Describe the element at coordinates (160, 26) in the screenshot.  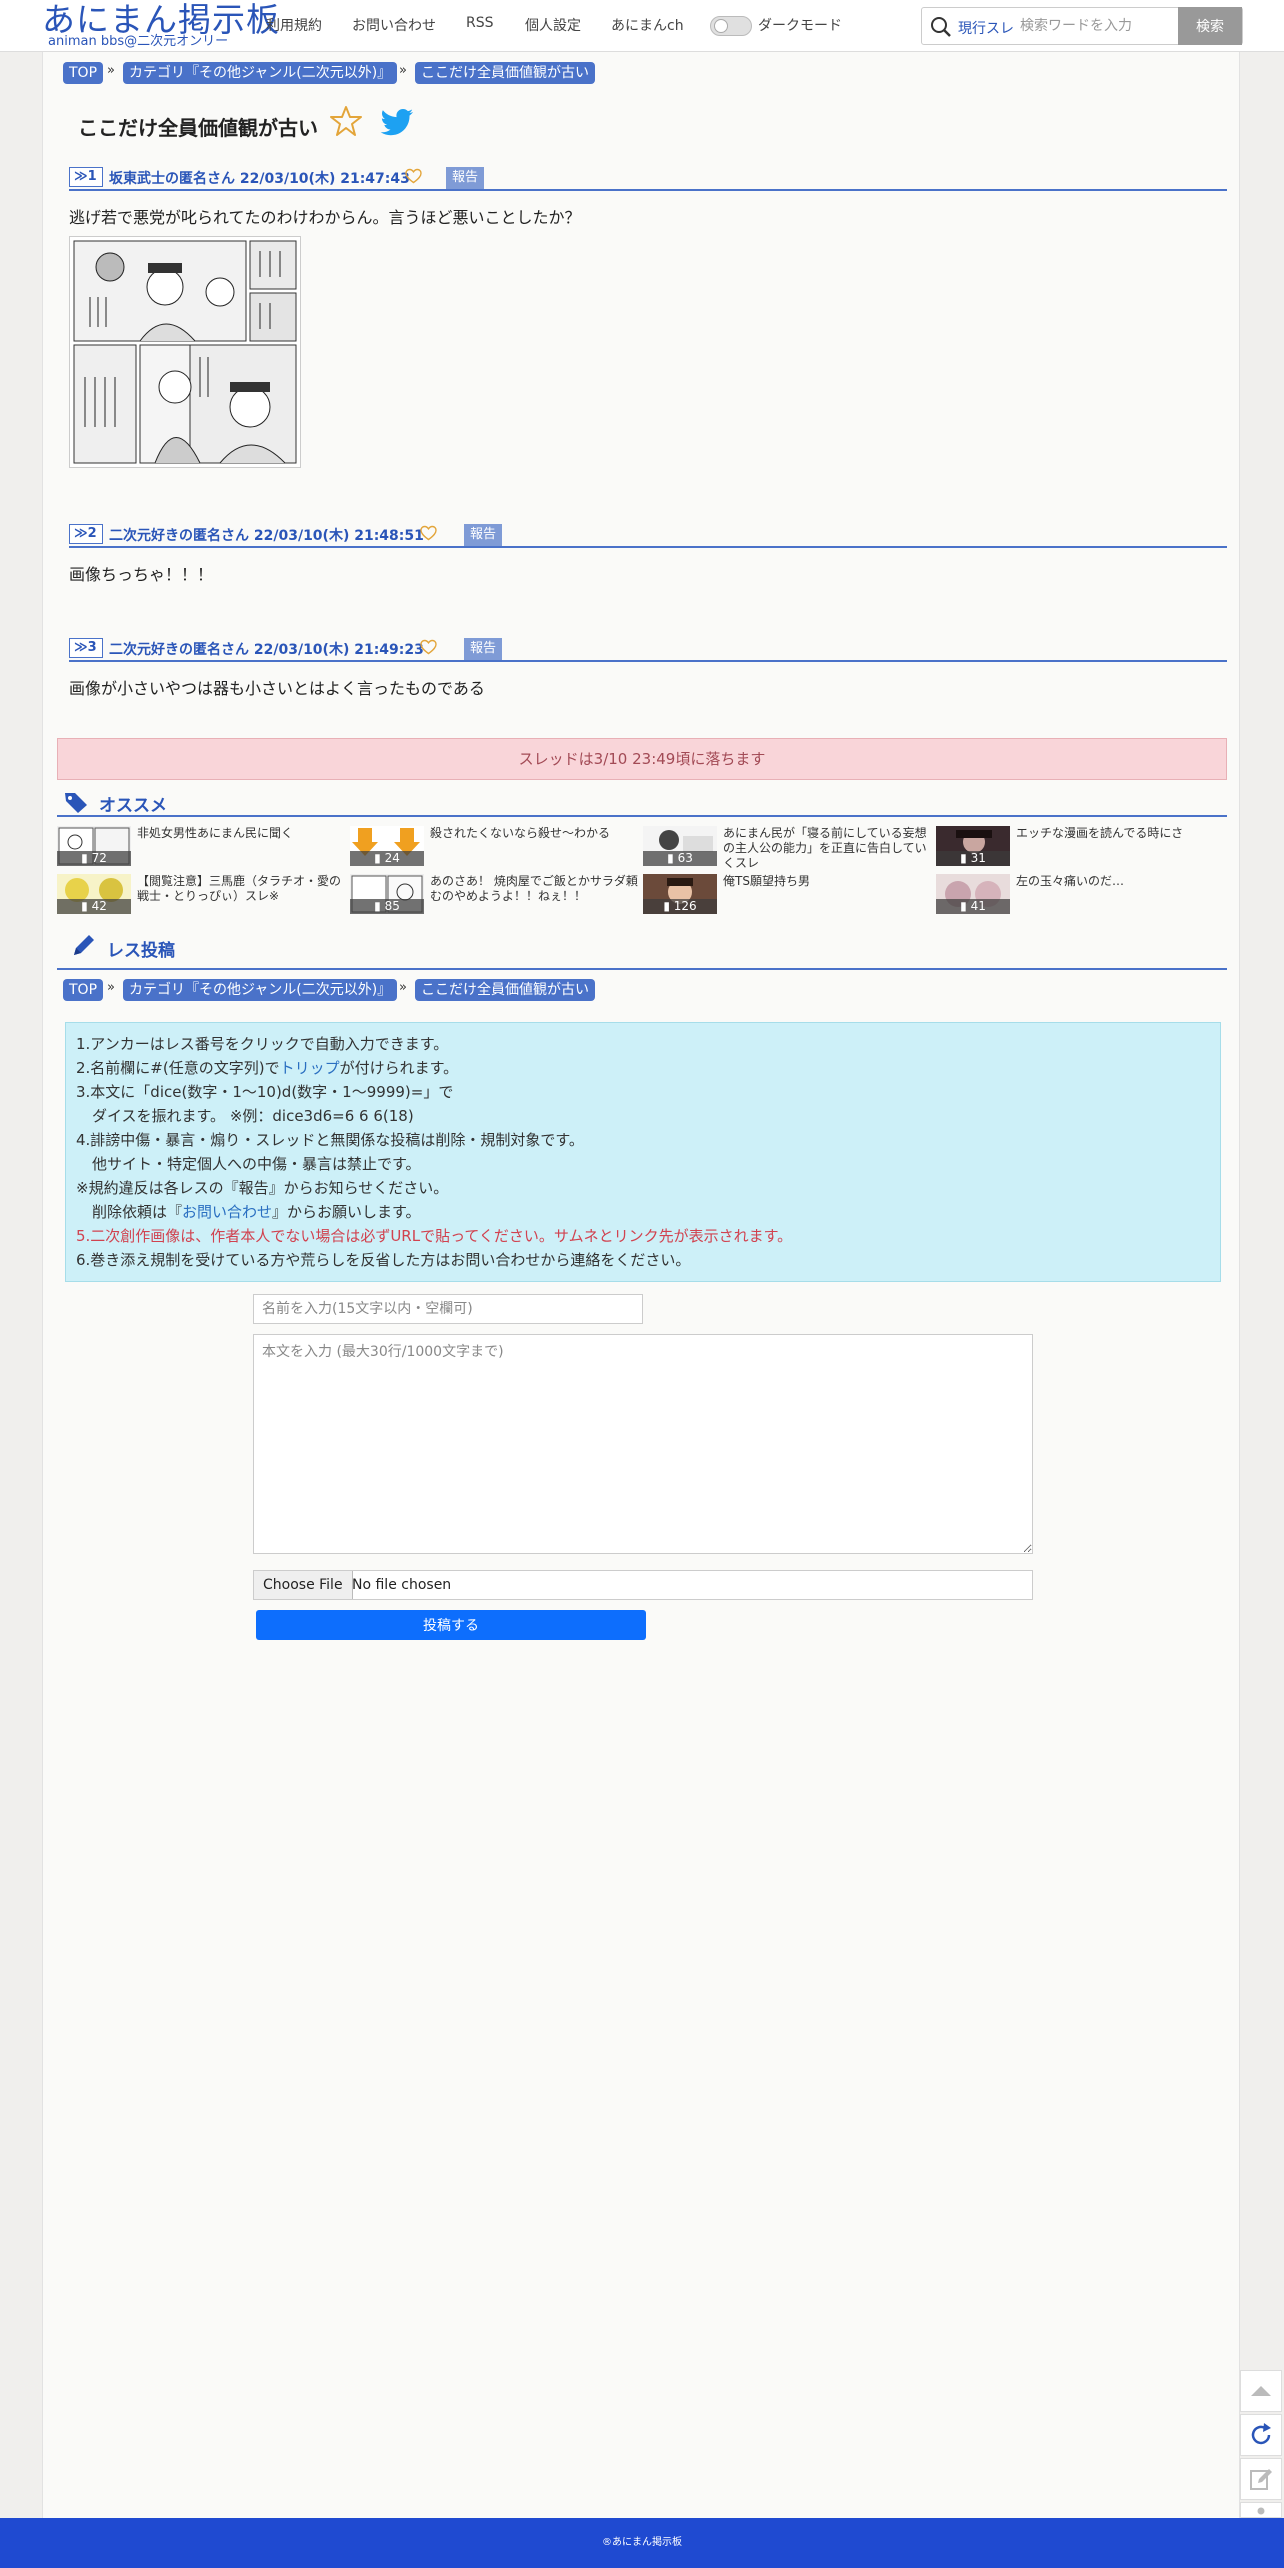
I see `site-logo: あにまん掲示板 animan bbs@二次元オンリー` at that location.